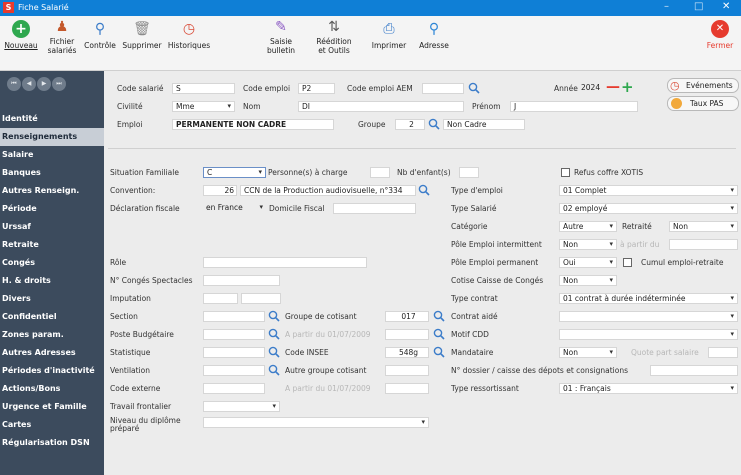 Image resolution: width=741 pixels, height=475 pixels. I want to click on sidebar-item-17: Cartes, so click(52, 425).